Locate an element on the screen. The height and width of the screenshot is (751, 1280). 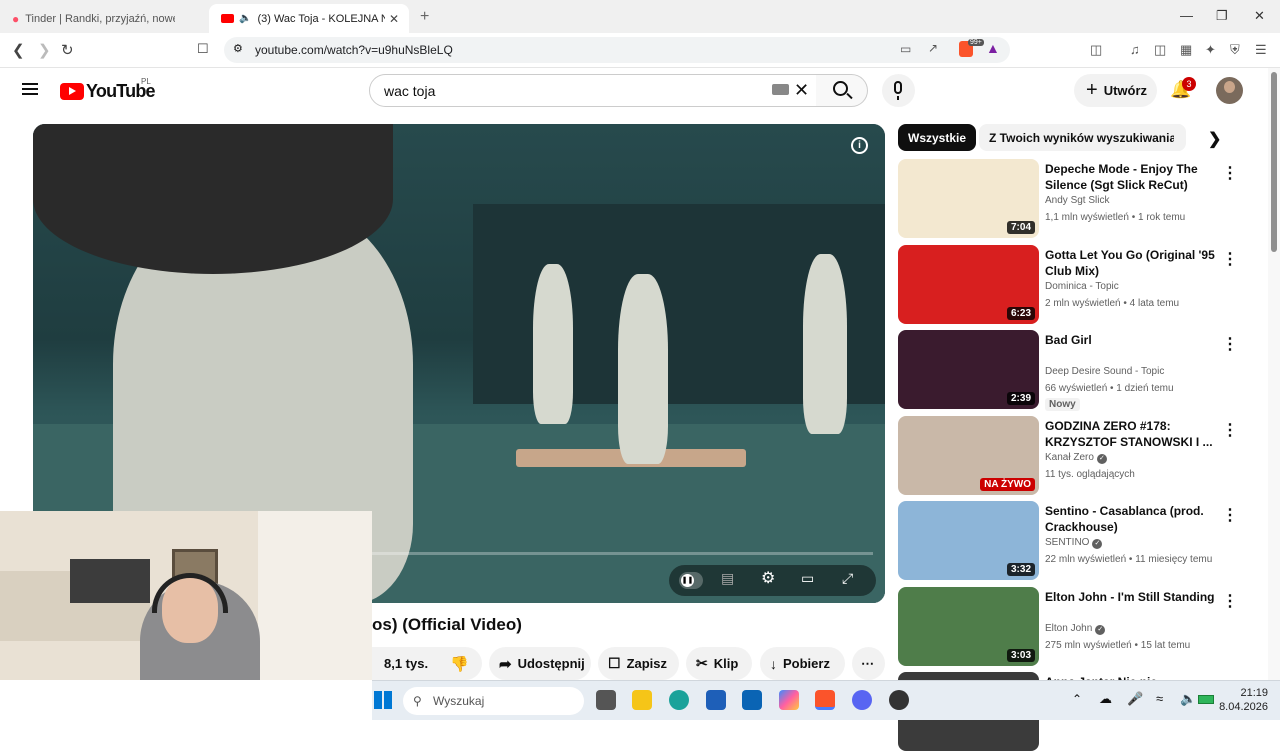
app-icon is located at coordinates (899, 700).